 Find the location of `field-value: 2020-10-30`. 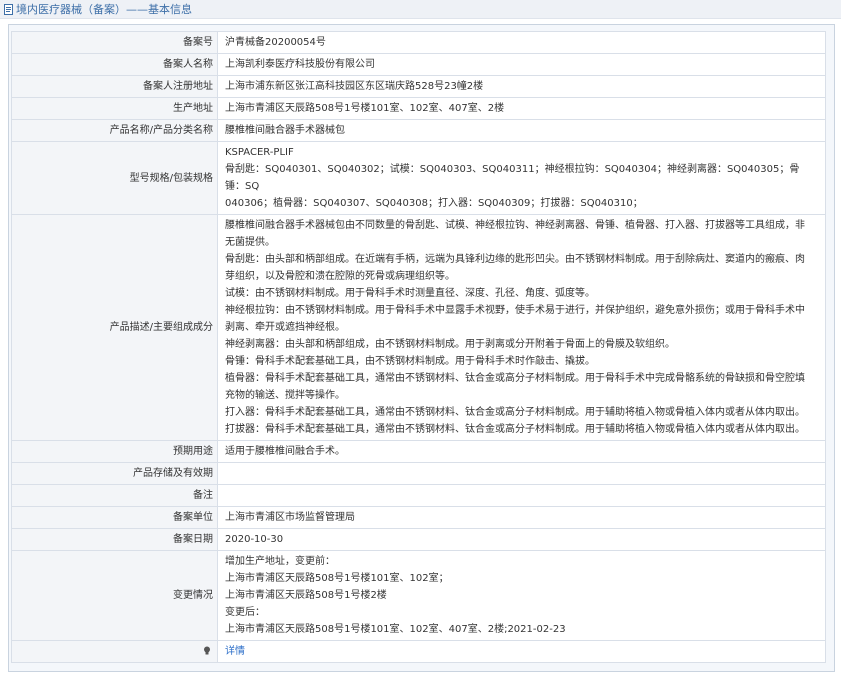

field-value: 2020-10-30 is located at coordinates (521, 539).